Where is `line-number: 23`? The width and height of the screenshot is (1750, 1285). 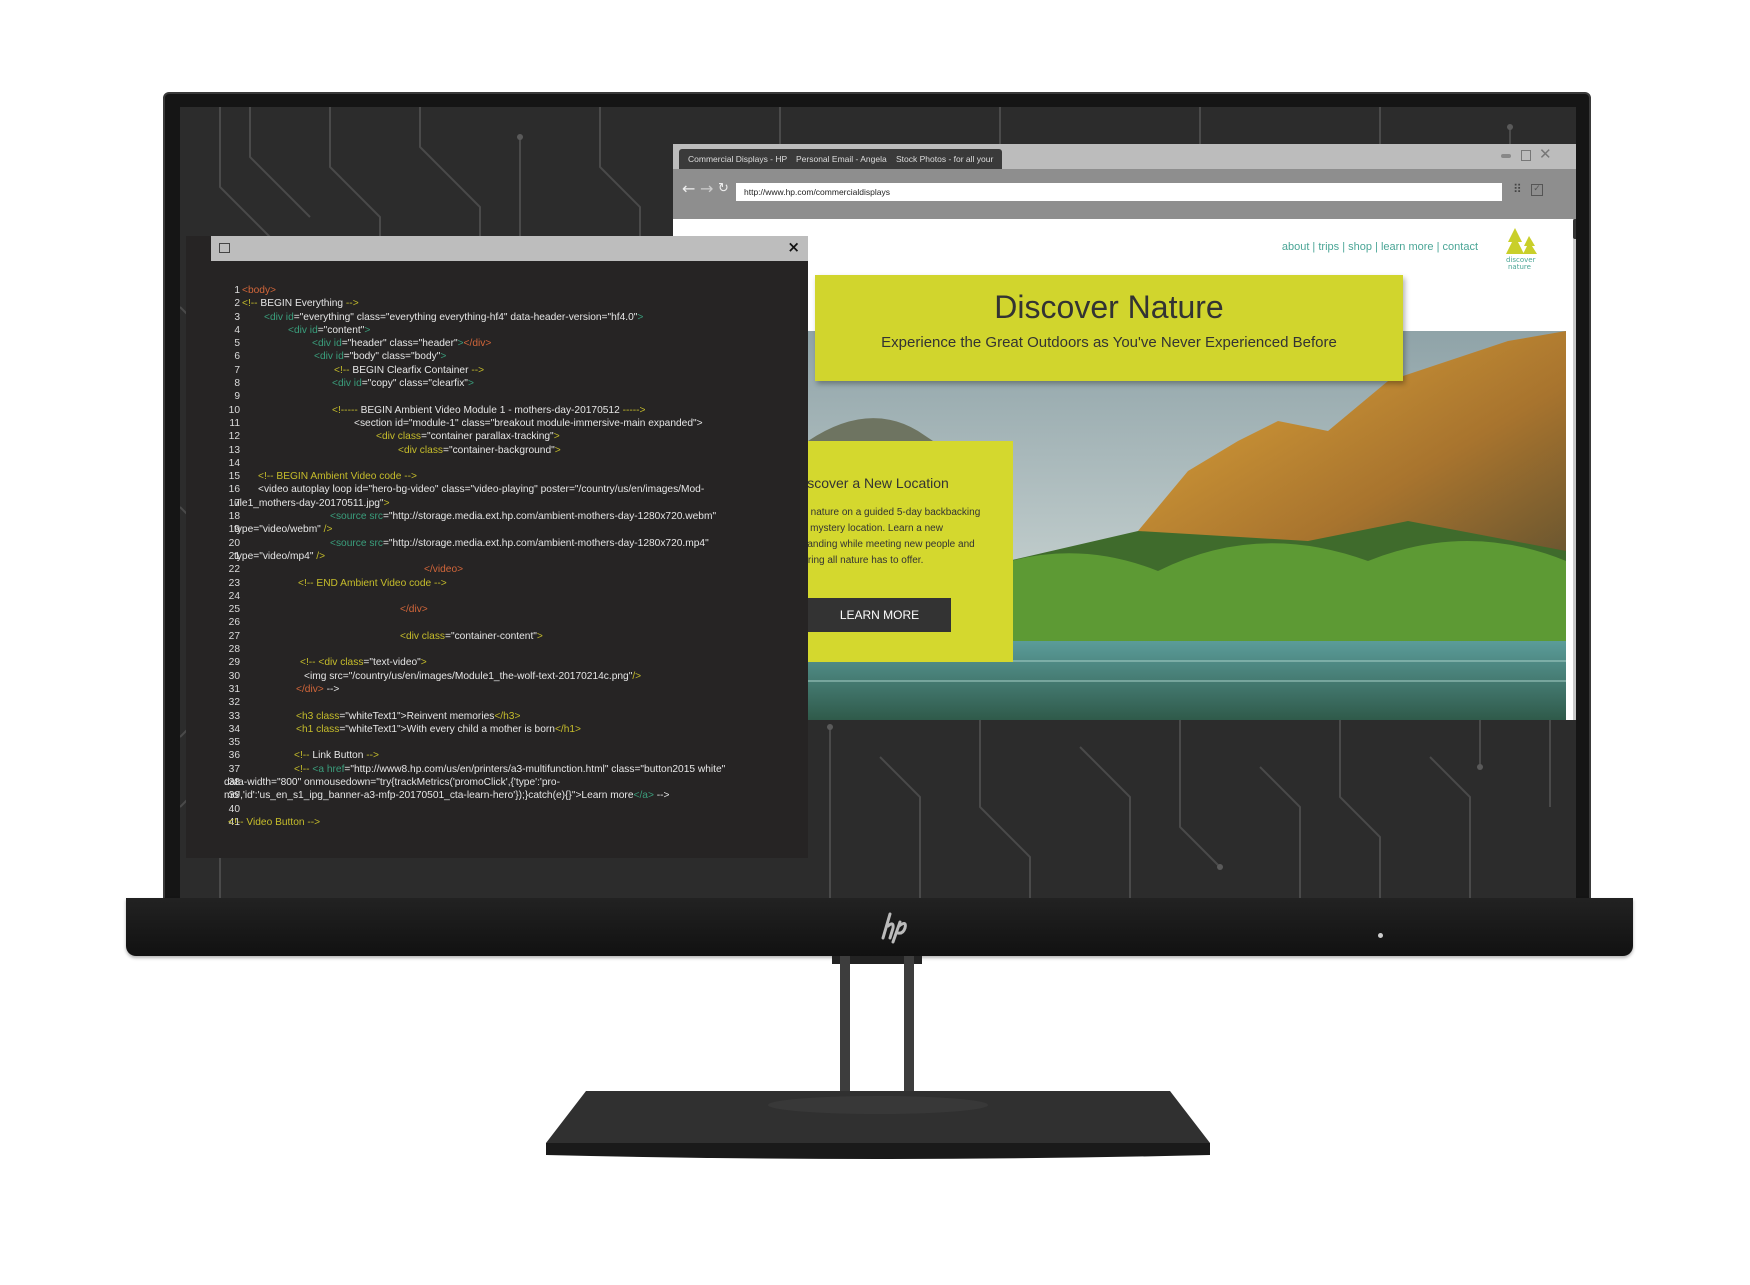 line-number: 23 is located at coordinates (234, 583).